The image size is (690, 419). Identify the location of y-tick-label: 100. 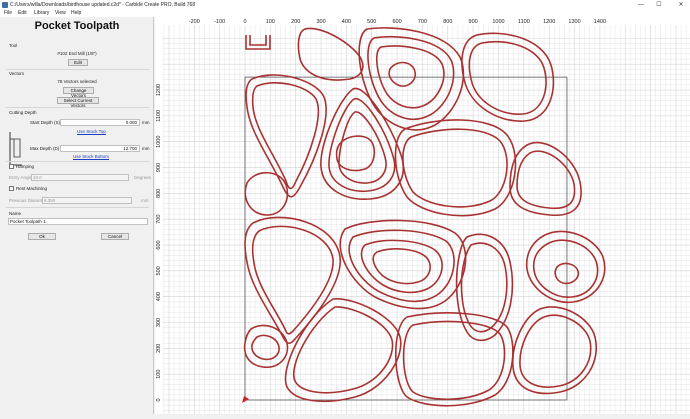
(159, 374).